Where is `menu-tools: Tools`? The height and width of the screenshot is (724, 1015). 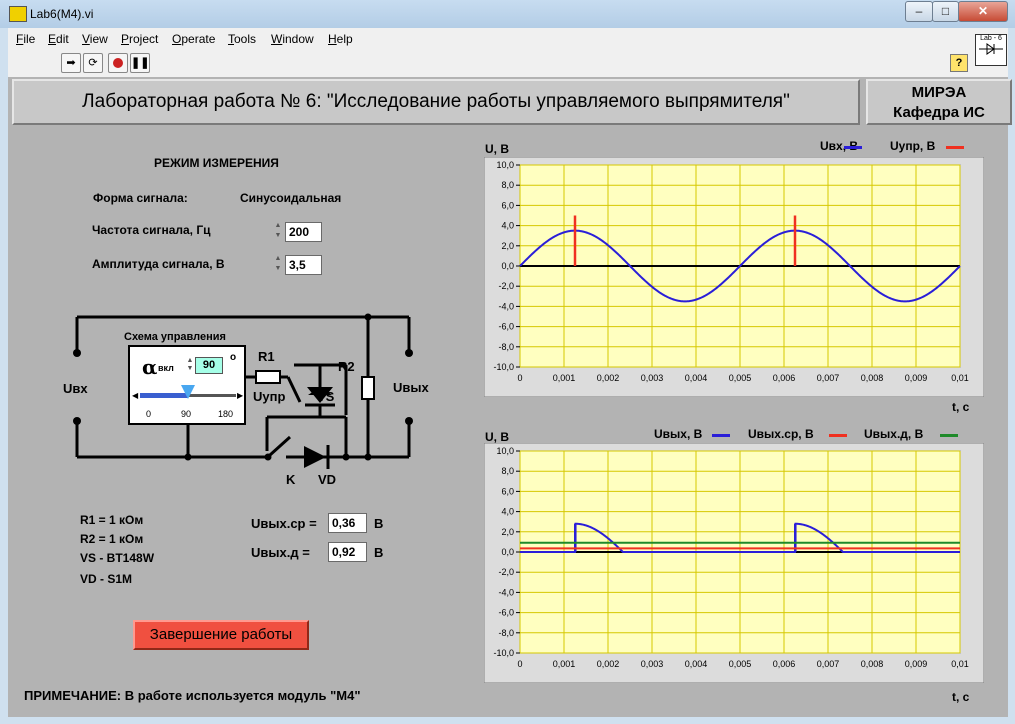
menu-tools: Tools is located at coordinates (242, 39).